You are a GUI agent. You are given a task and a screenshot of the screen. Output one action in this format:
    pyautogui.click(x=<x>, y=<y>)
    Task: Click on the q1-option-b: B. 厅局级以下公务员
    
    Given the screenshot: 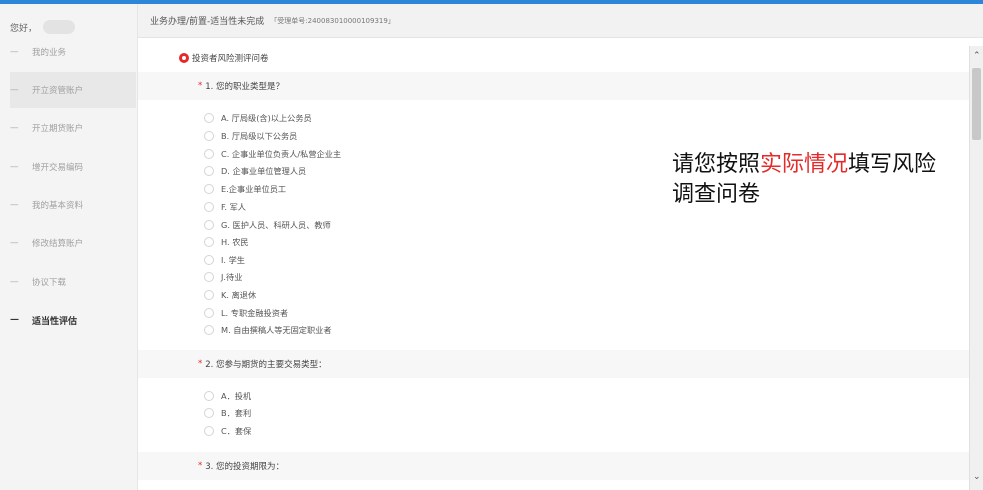 What is the action you would take?
    pyautogui.click(x=250, y=135)
    